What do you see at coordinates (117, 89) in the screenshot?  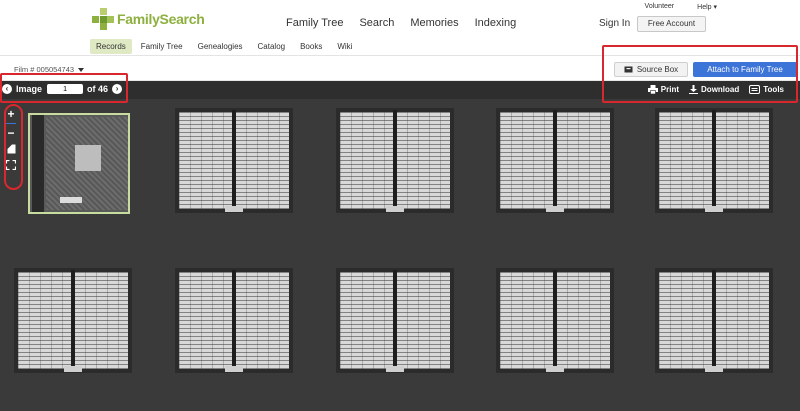 I see `next-image-icon: ›` at bounding box center [117, 89].